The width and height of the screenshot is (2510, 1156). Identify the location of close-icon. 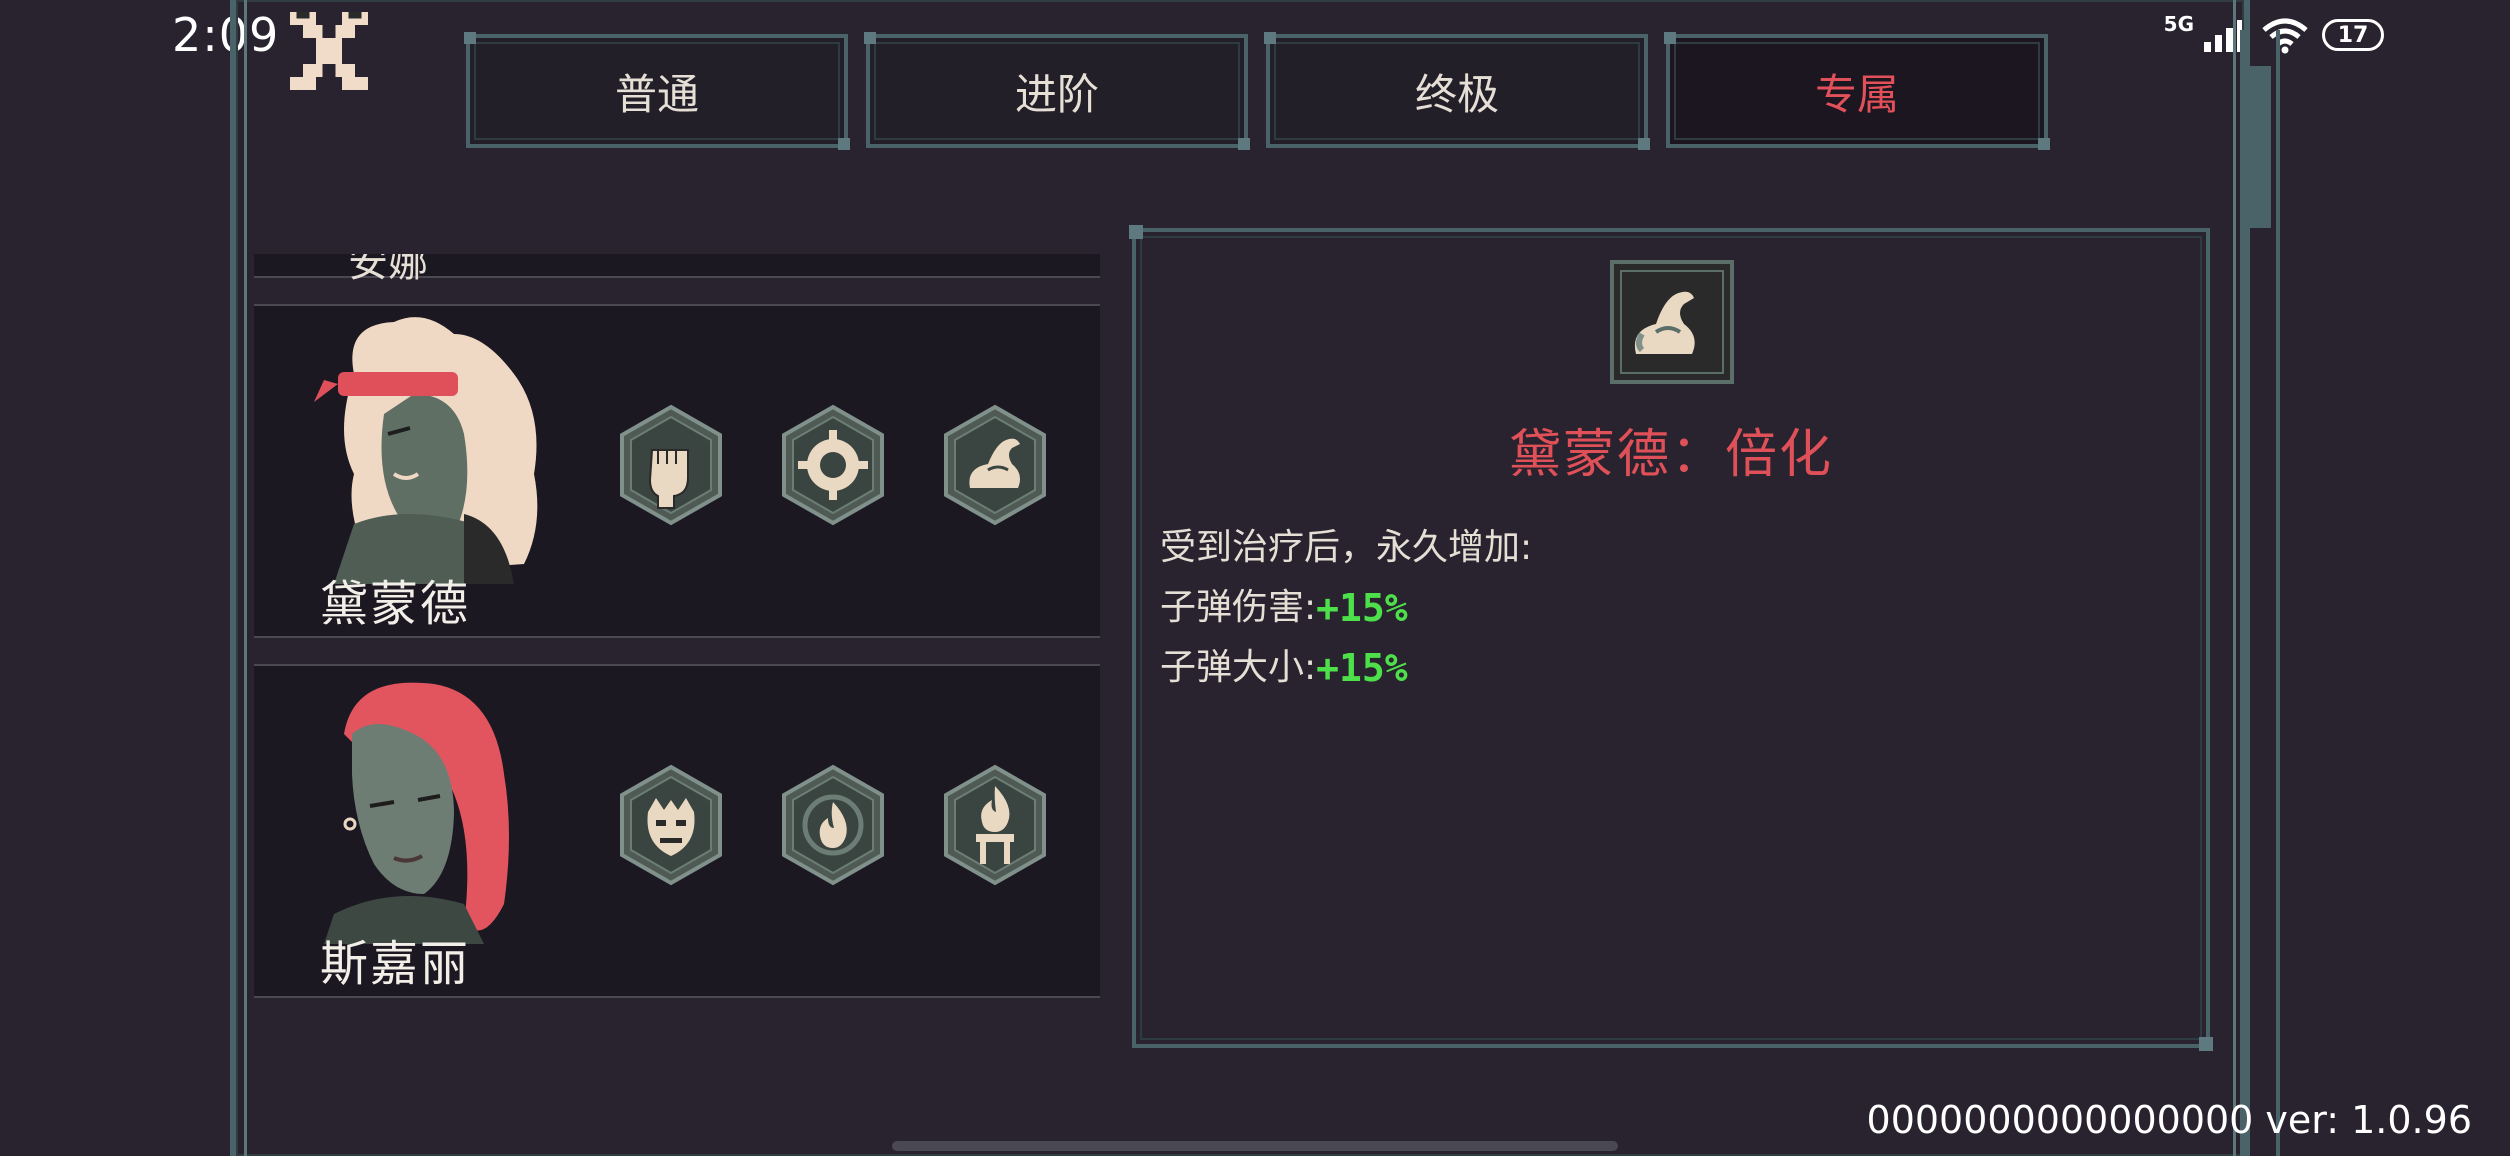
(329, 51).